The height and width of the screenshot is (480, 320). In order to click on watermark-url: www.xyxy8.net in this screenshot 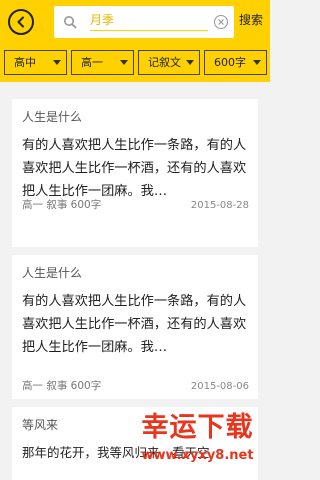, I will do `click(197, 455)`.